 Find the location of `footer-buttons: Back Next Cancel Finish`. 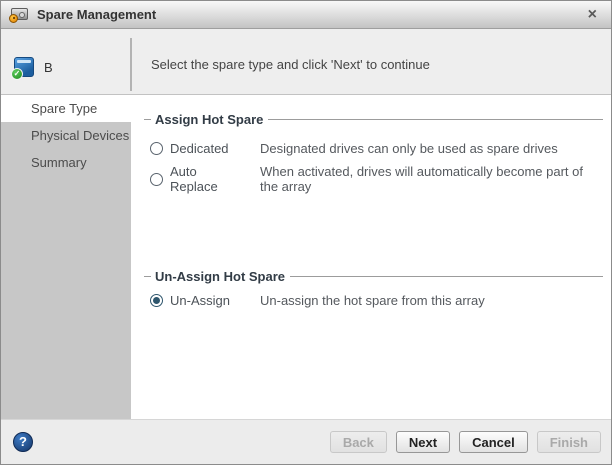

footer-buttons: Back Next Cancel Finish is located at coordinates (461, 442).